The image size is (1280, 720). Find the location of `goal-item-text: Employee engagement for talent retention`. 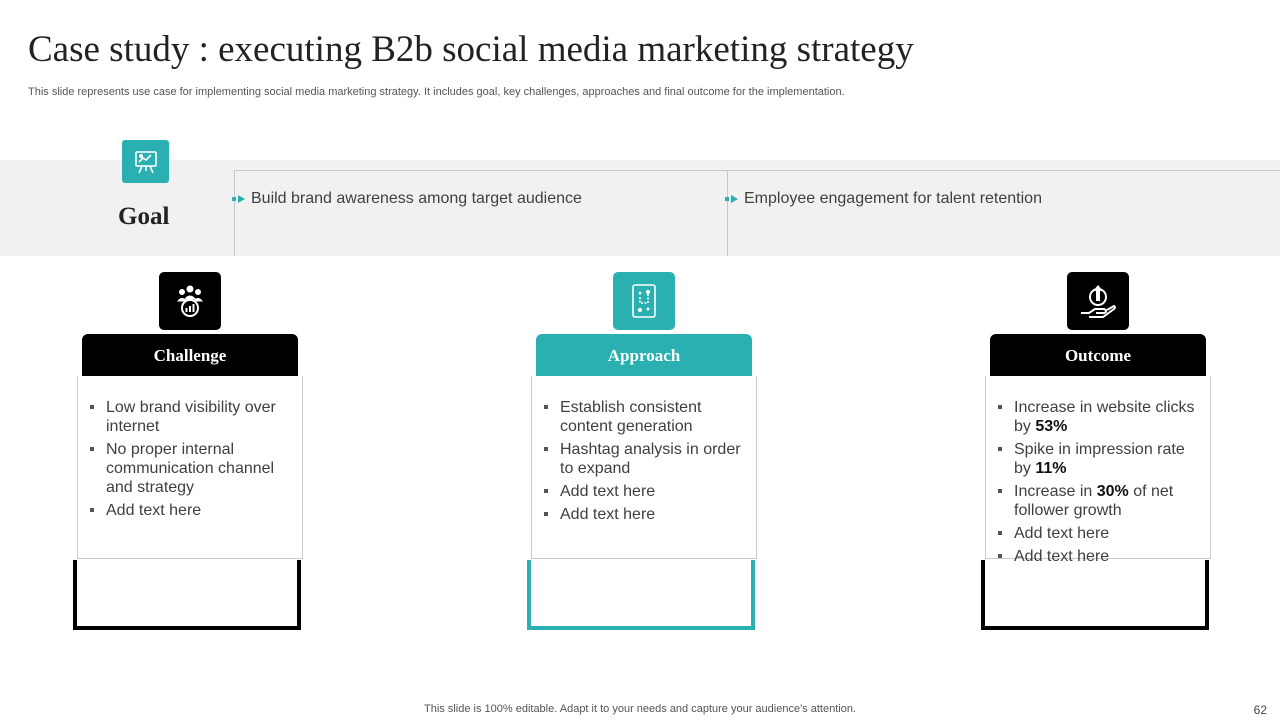

goal-item-text: Employee engagement for talent retention is located at coordinates (893, 198).